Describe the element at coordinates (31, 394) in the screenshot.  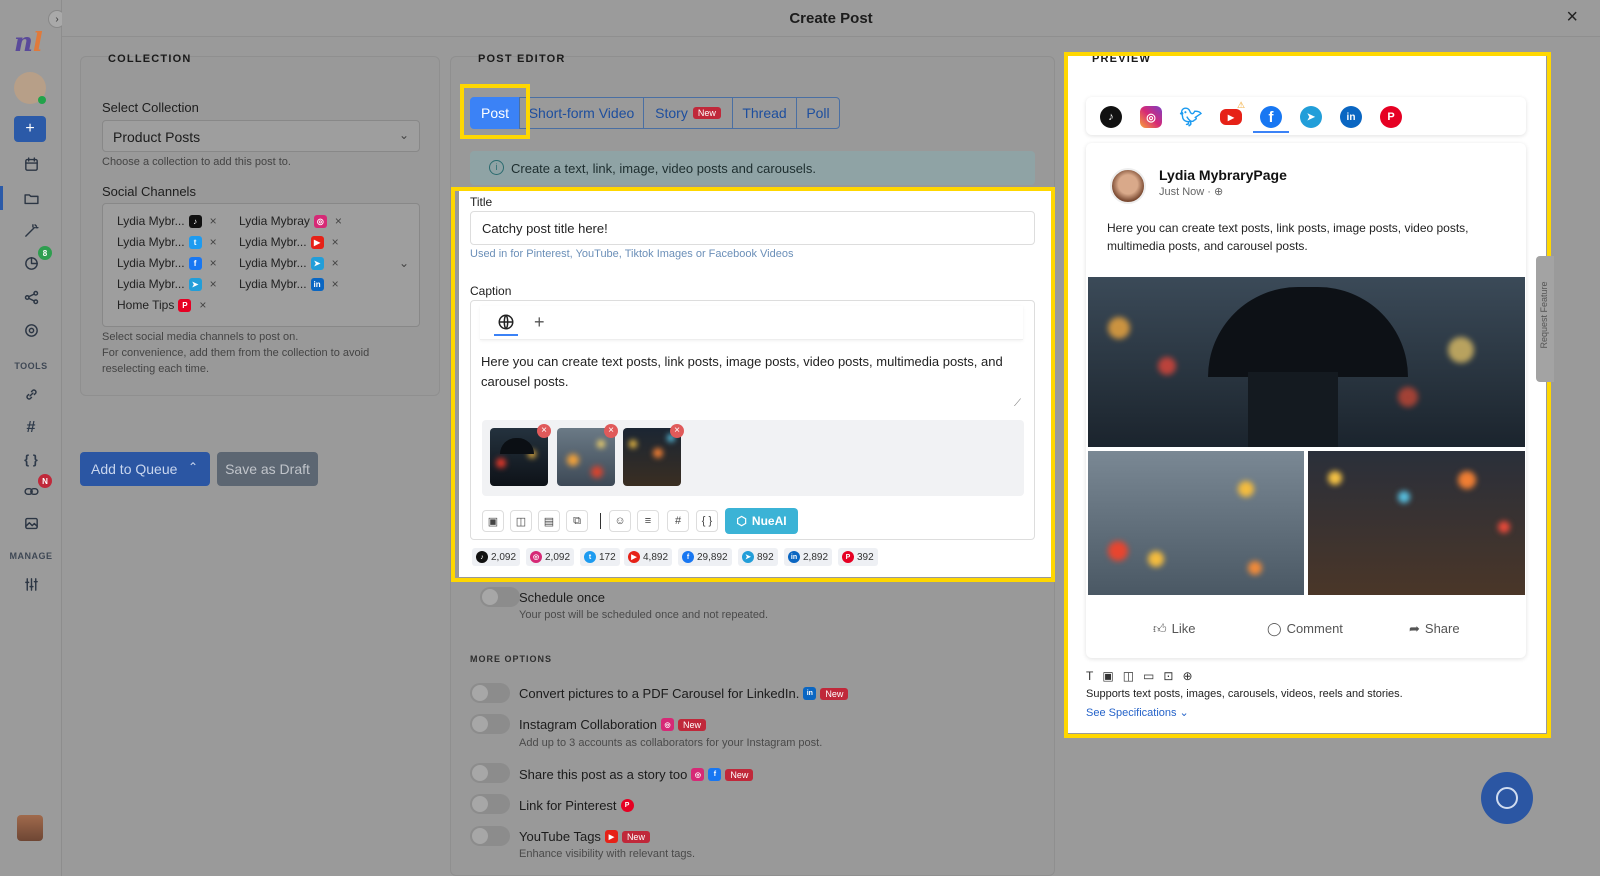
I see `link-icon` at that location.